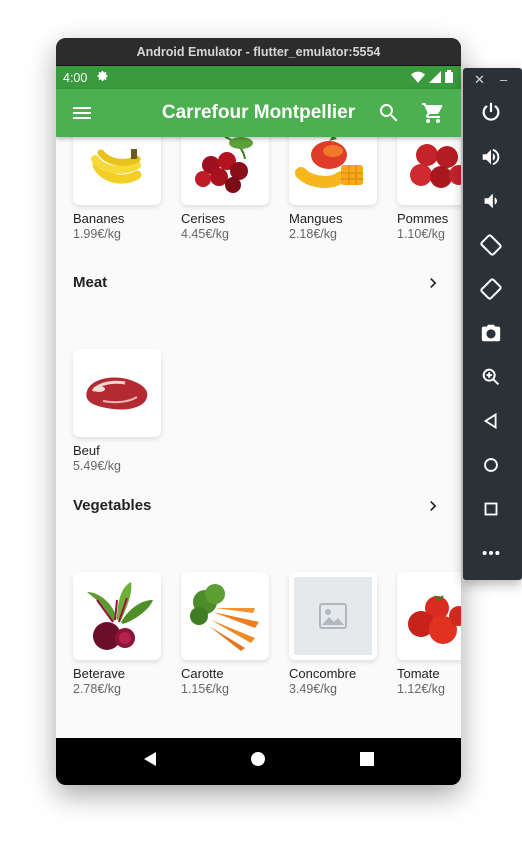  I want to click on meat-row: Beuf 5.49€/kg, so click(117, 411).